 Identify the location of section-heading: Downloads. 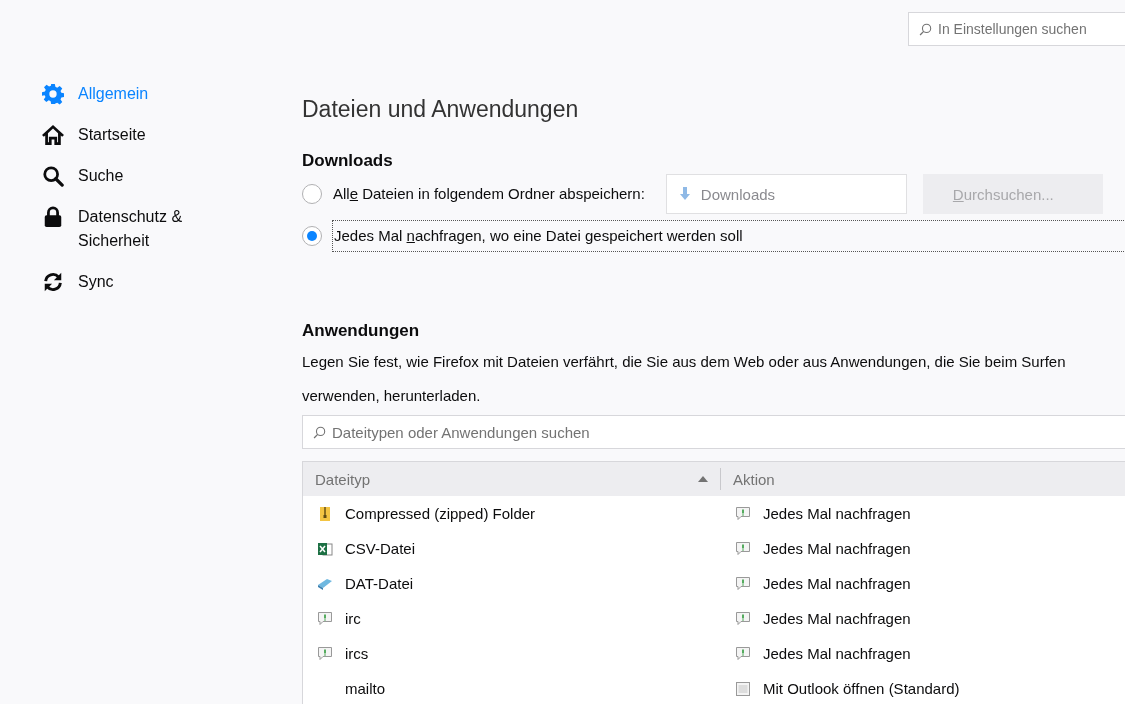
(348, 161).